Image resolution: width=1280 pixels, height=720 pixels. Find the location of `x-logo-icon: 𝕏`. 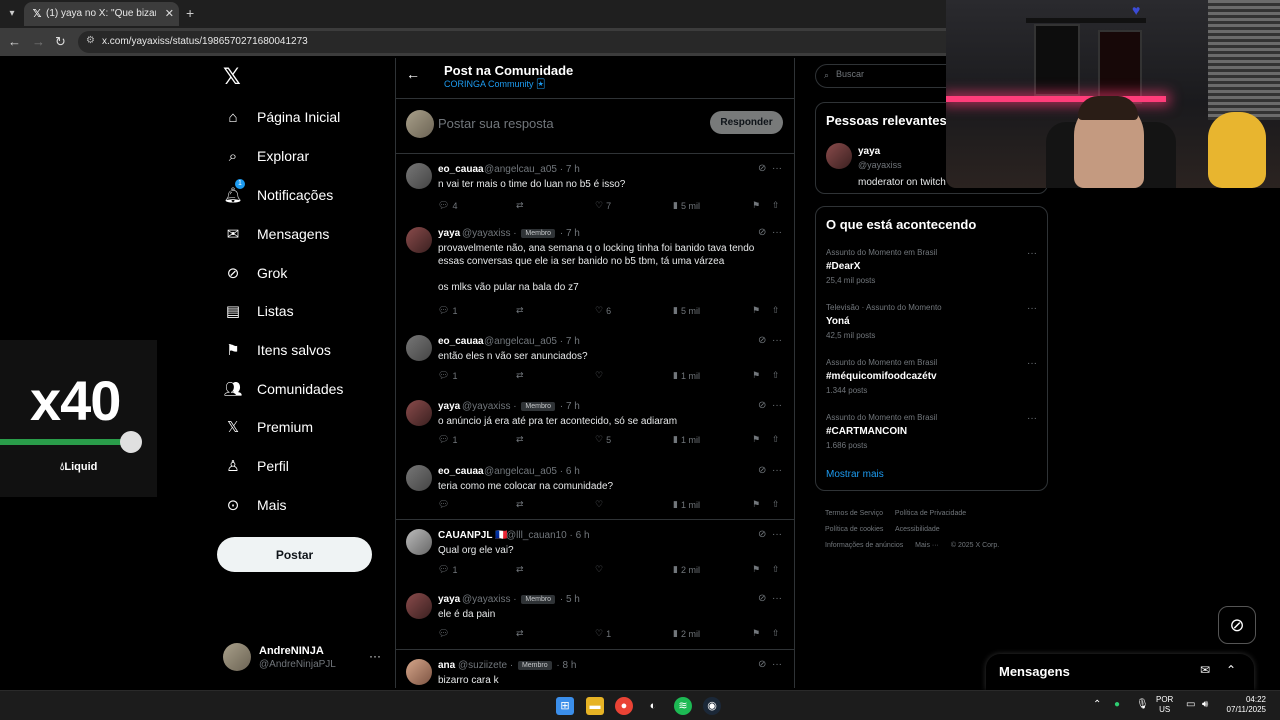

x-logo-icon: 𝕏 is located at coordinates (232, 77).